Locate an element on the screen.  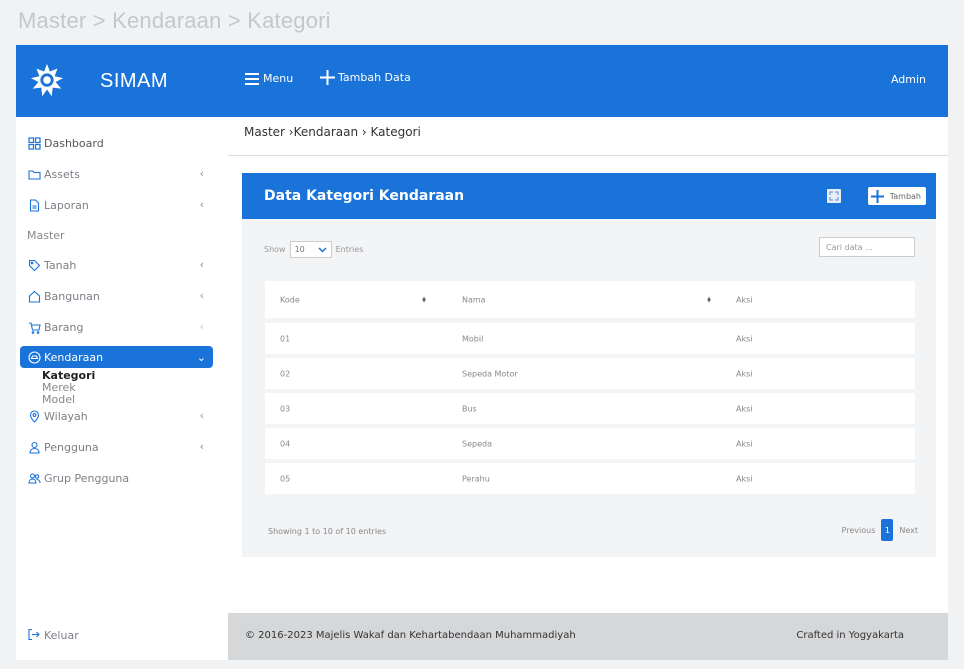
sidebar-item-label: Laporan is located at coordinates (66, 205).